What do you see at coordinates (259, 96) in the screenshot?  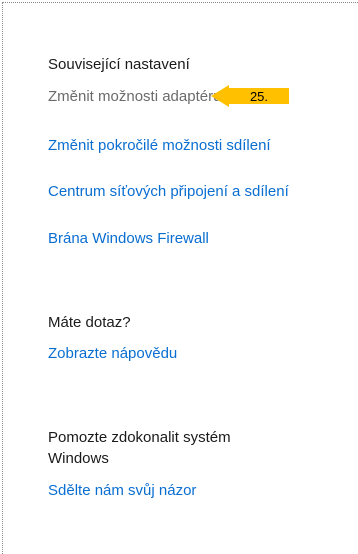 I see `callout-label: 25.` at bounding box center [259, 96].